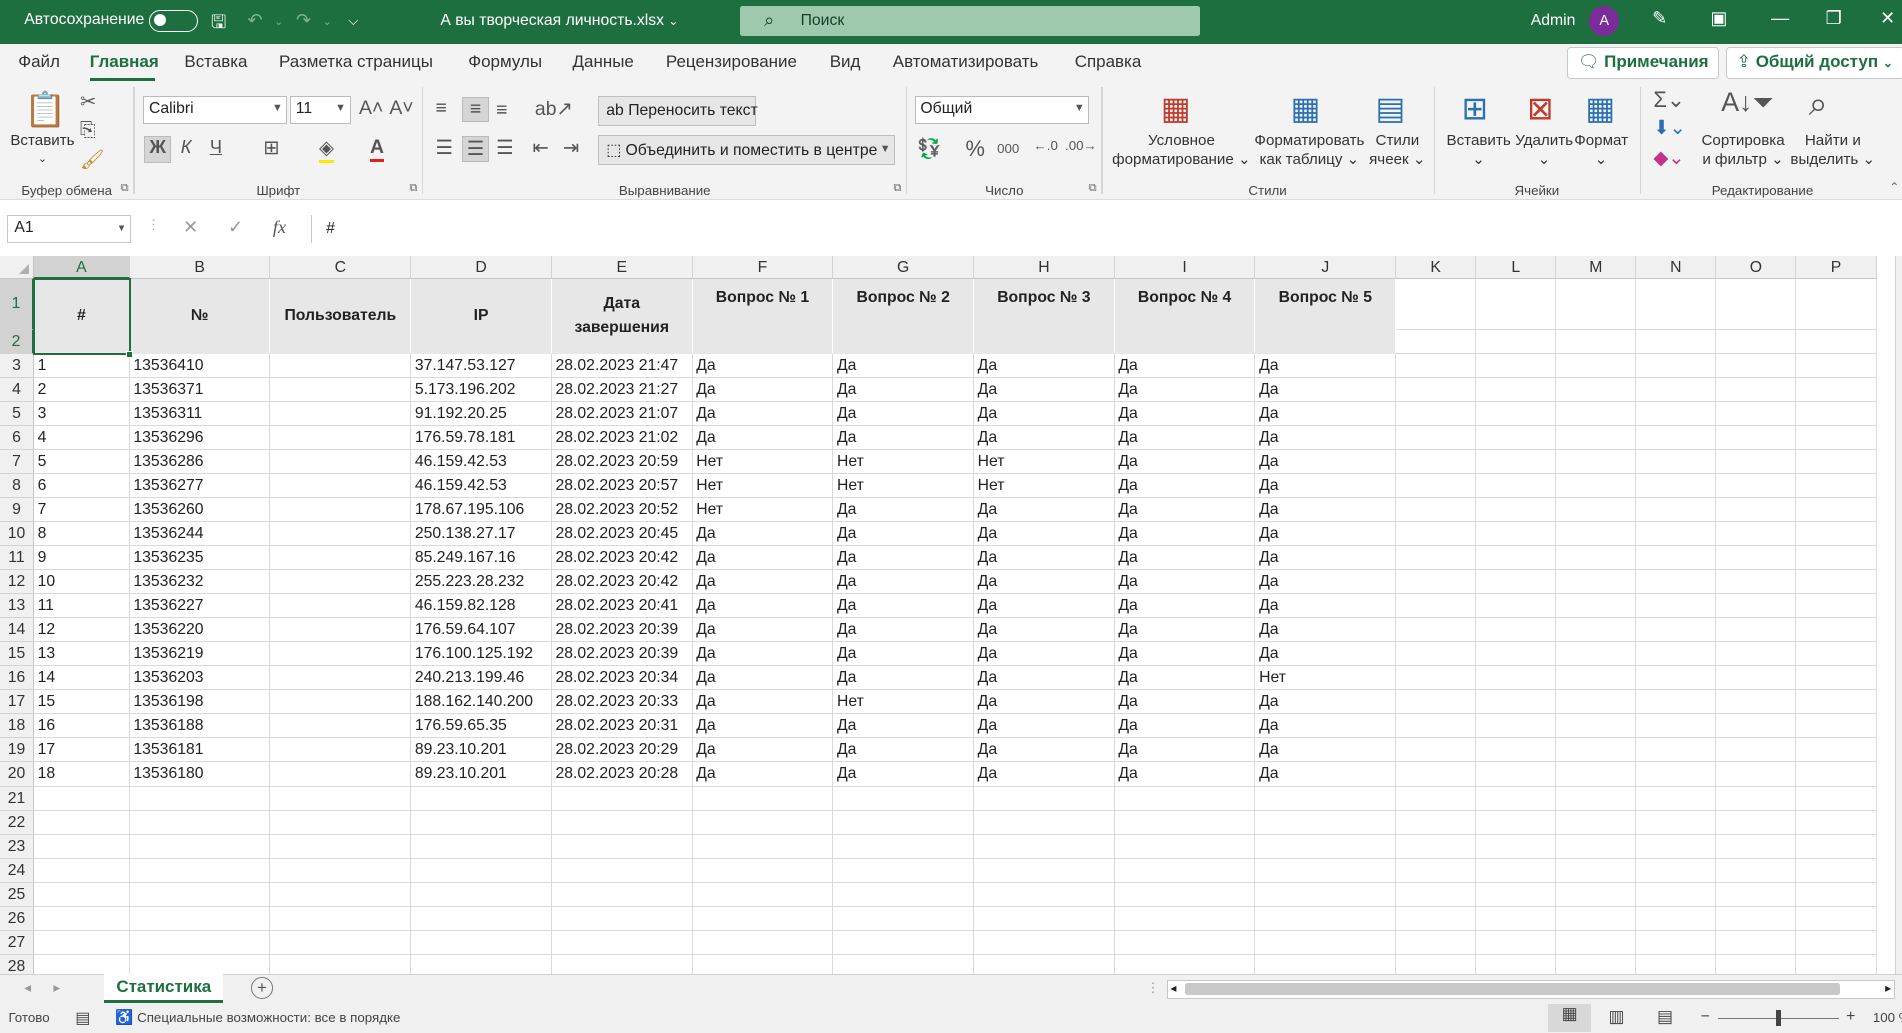  What do you see at coordinates (481, 654) in the screenshot?
I see `table-cell: 176.100.125.192` at bounding box center [481, 654].